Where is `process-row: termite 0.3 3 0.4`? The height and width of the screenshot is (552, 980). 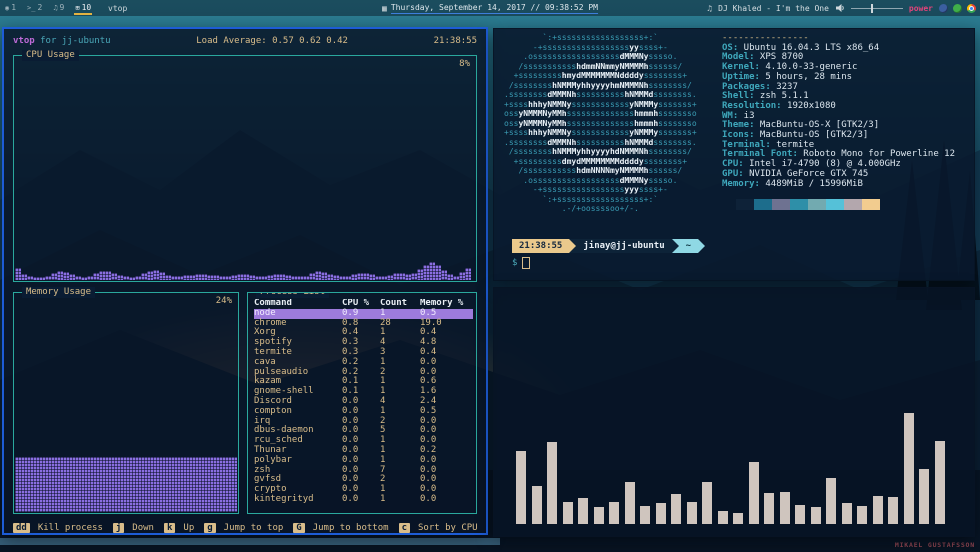
process-row: termite 0.3 3 0.4 is located at coordinates (363, 352).